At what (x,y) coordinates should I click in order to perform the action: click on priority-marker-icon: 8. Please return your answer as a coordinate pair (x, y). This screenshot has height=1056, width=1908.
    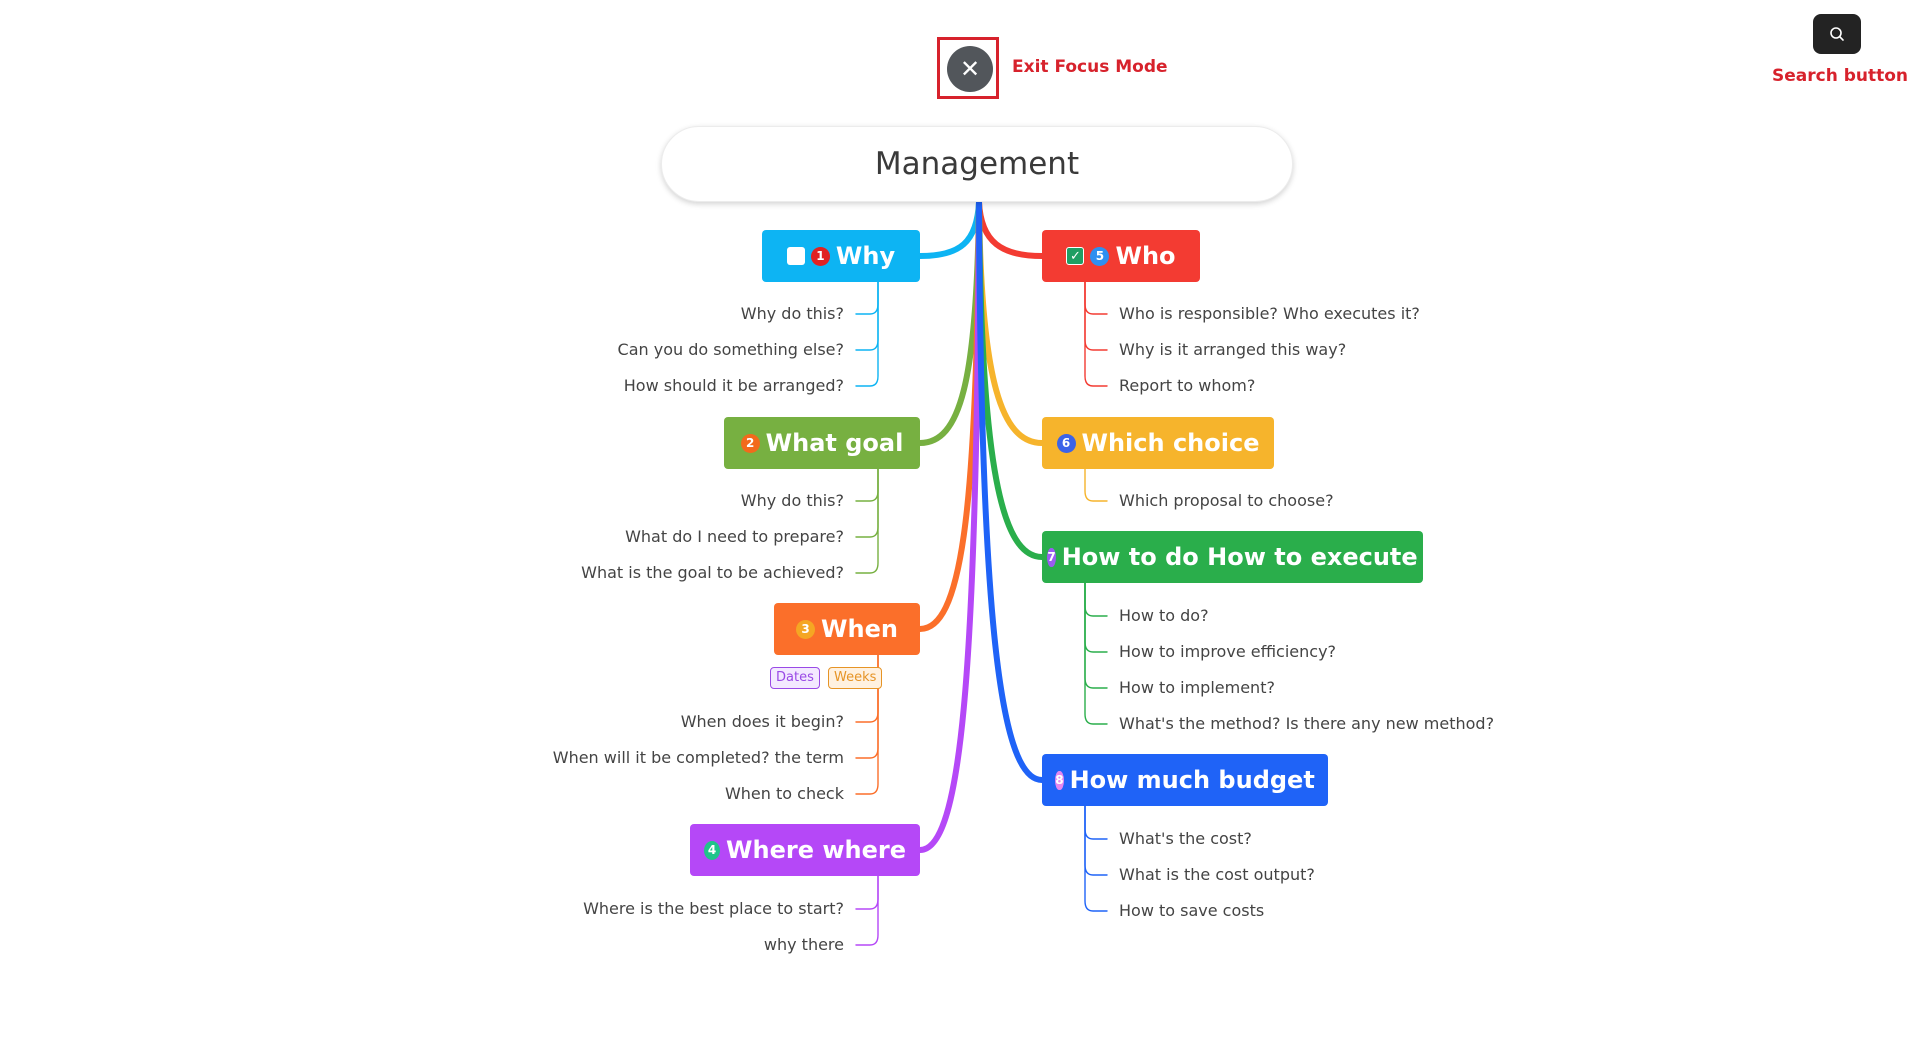
    Looking at the image, I should click on (1059, 780).